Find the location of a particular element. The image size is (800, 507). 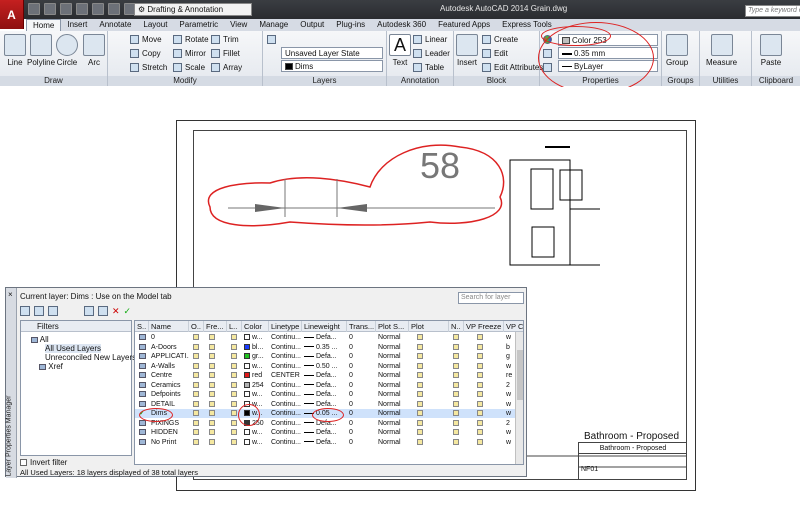

tab-parametric: Parametric is located at coordinates (198, 25).